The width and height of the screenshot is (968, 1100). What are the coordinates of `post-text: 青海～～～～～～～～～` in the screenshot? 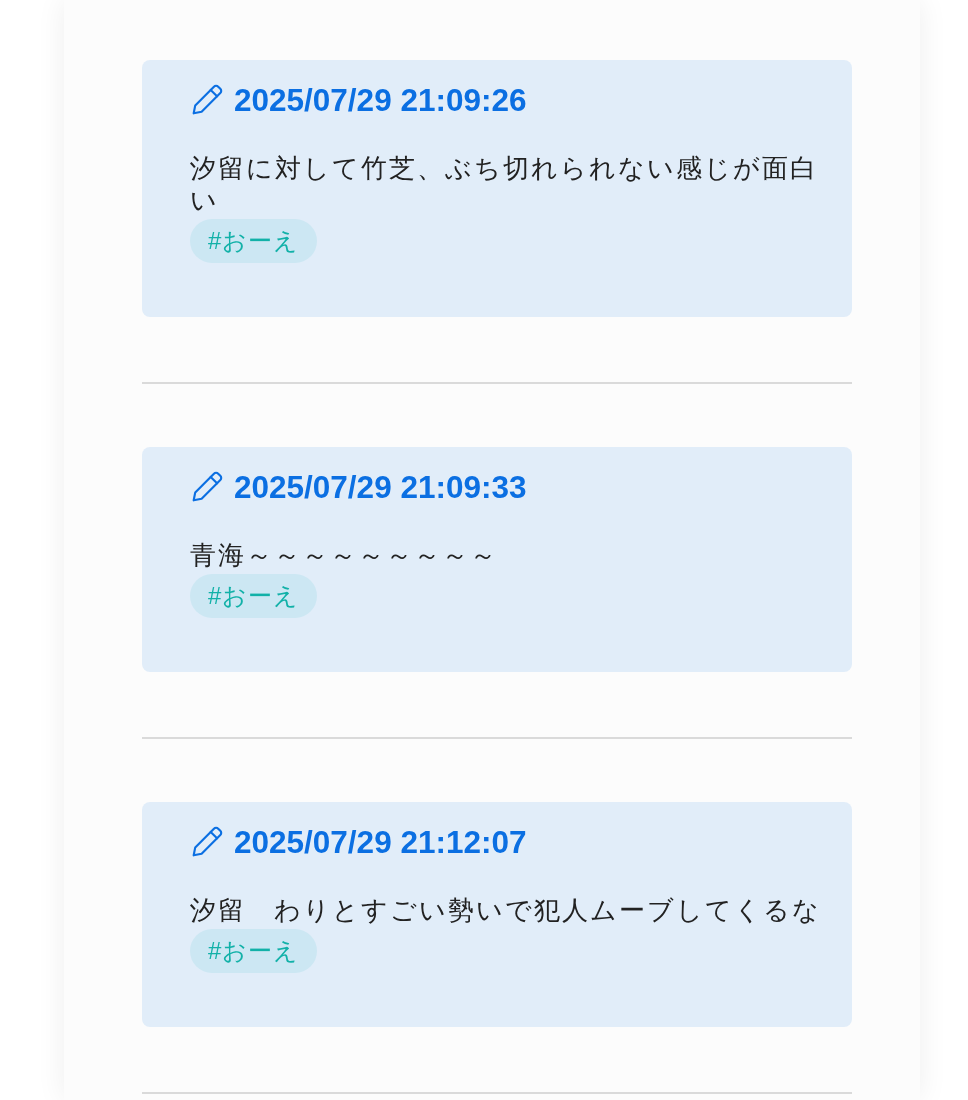 It's located at (344, 555).